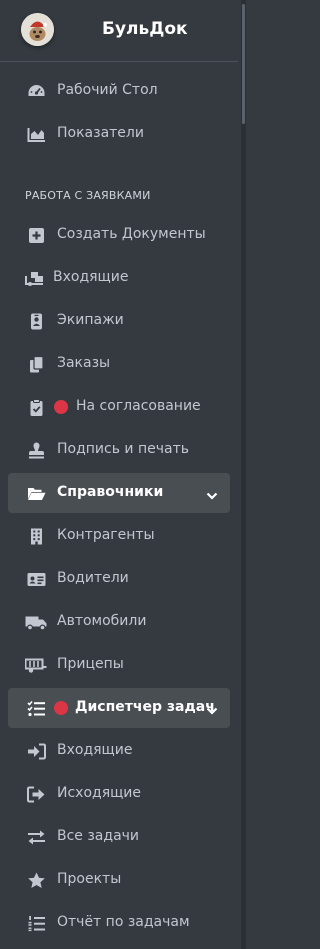 The width and height of the screenshot is (320, 949). I want to click on nav-item-all-tasks: Все задачи, so click(119, 837).